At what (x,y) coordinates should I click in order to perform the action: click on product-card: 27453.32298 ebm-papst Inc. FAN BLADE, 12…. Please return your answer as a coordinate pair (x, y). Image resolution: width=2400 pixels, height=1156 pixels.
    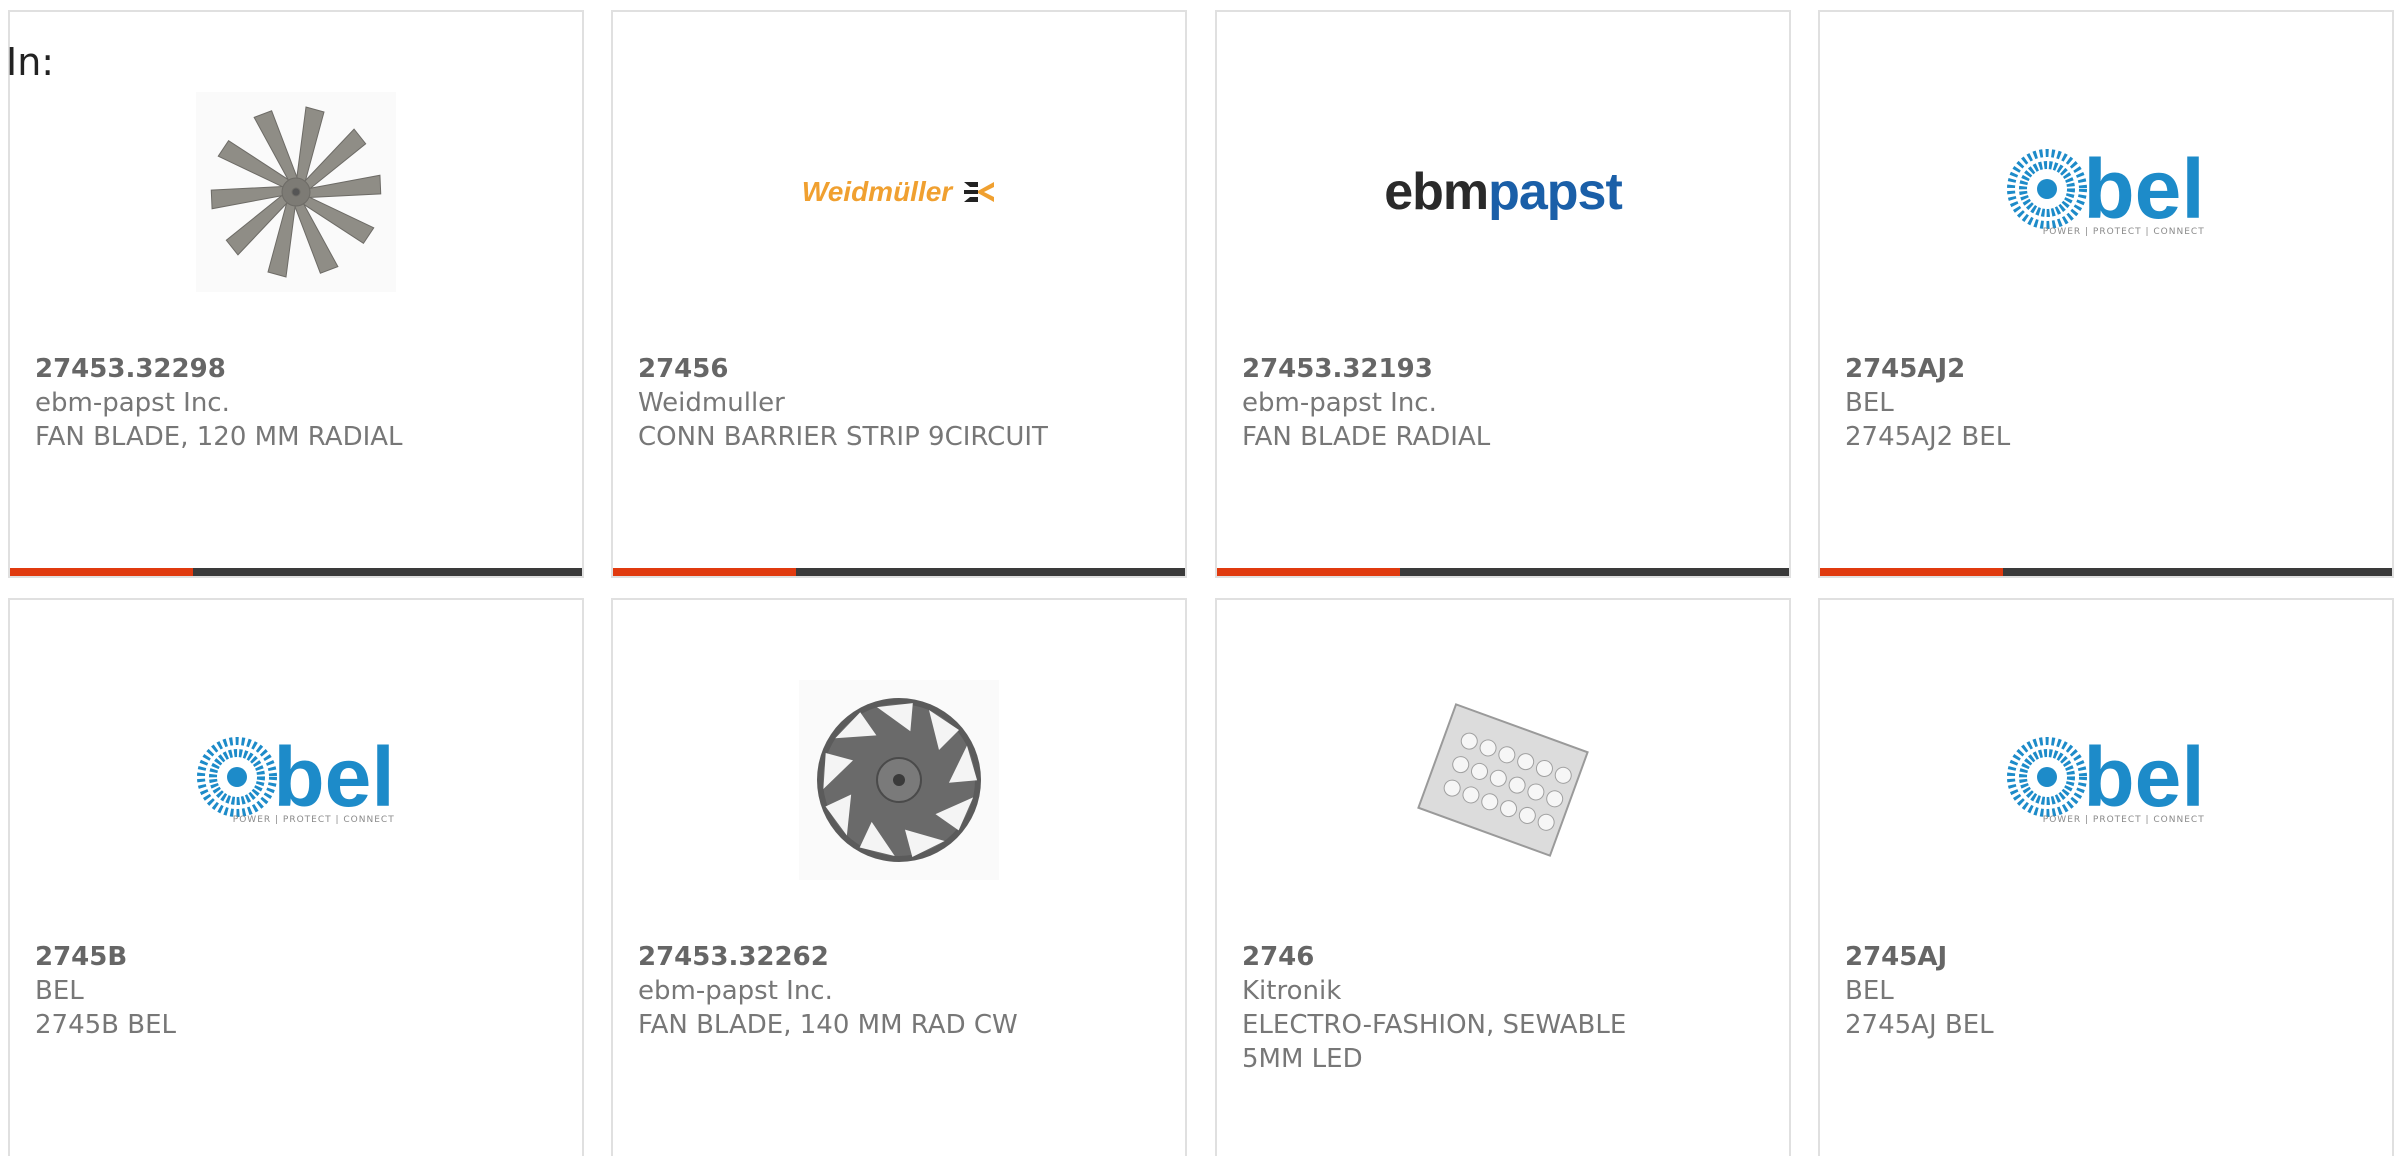
    Looking at the image, I should click on (296, 294).